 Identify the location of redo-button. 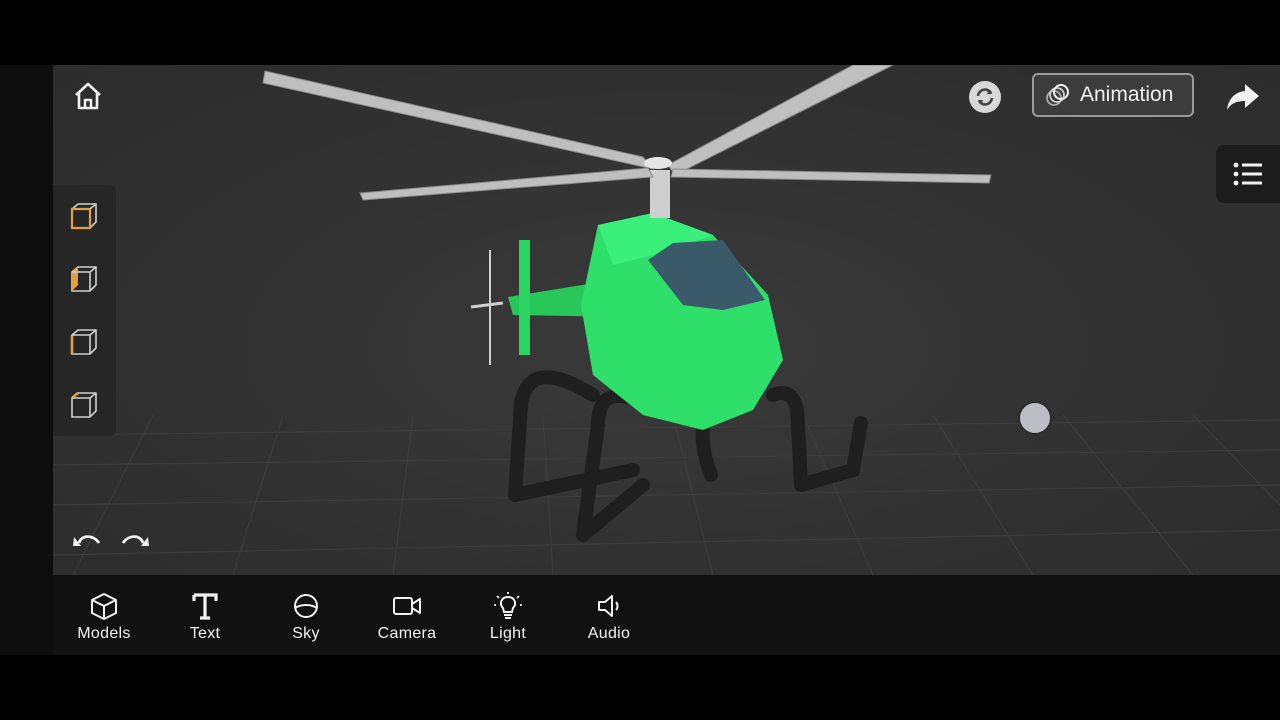
(135, 541).